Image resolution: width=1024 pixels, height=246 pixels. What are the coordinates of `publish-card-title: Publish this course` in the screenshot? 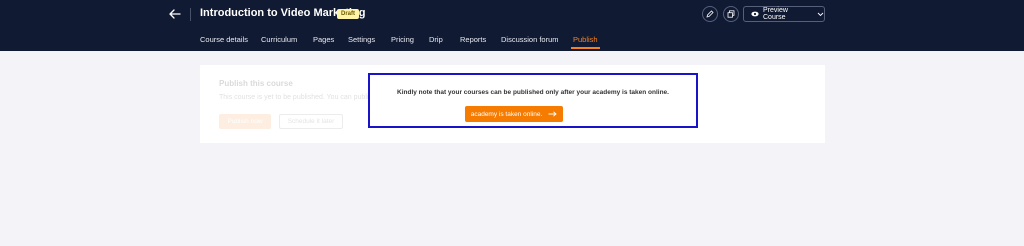 It's located at (256, 83).